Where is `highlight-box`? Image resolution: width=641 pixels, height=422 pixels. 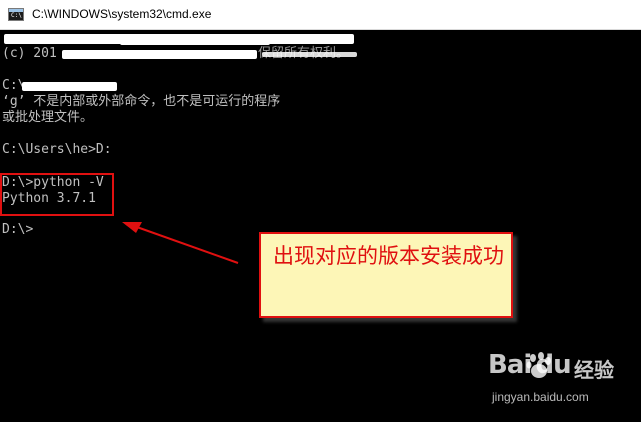 highlight-box is located at coordinates (57, 194).